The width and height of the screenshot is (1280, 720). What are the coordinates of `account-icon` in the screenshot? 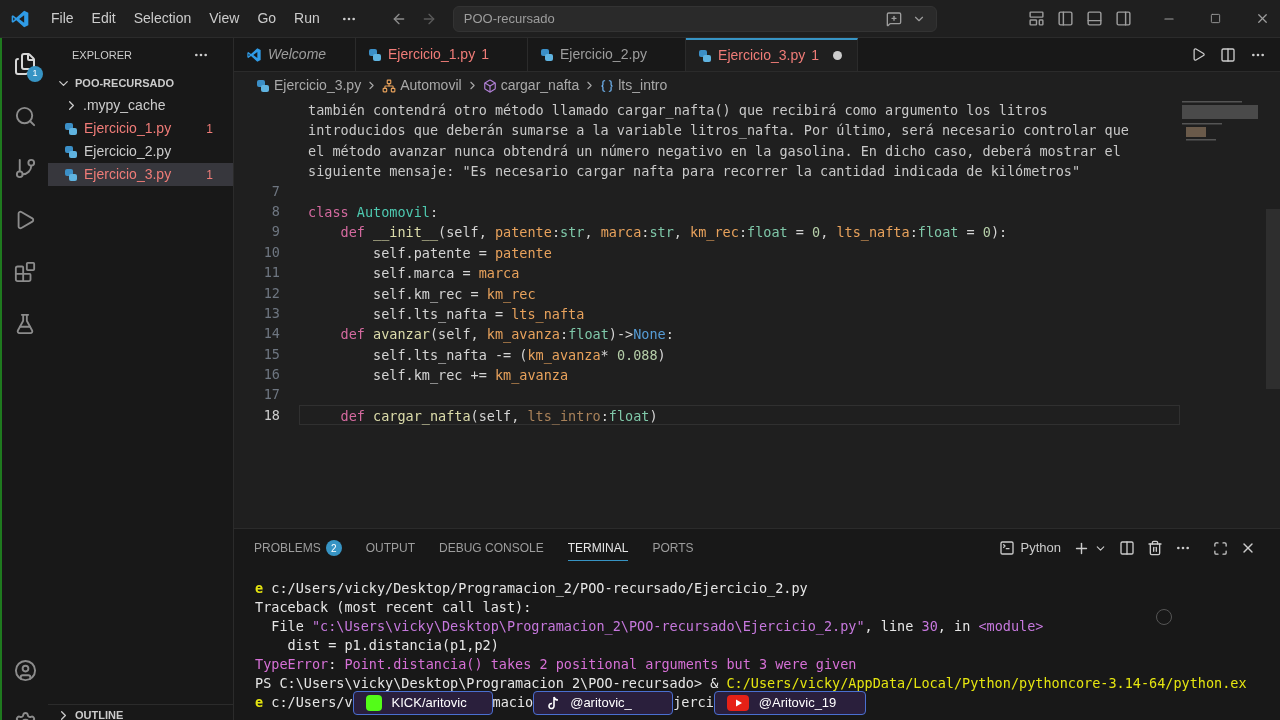 It's located at (25, 670).